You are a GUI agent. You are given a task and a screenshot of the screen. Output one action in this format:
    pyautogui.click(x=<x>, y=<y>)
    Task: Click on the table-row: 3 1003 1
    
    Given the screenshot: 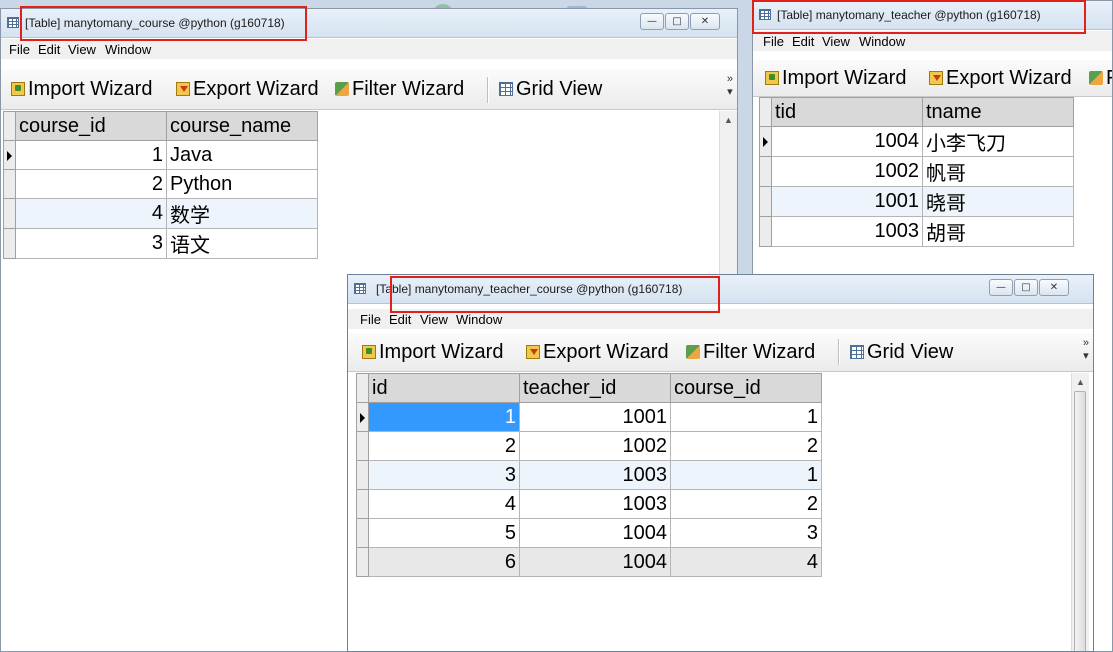 What is the action you would take?
    pyautogui.click(x=589, y=475)
    